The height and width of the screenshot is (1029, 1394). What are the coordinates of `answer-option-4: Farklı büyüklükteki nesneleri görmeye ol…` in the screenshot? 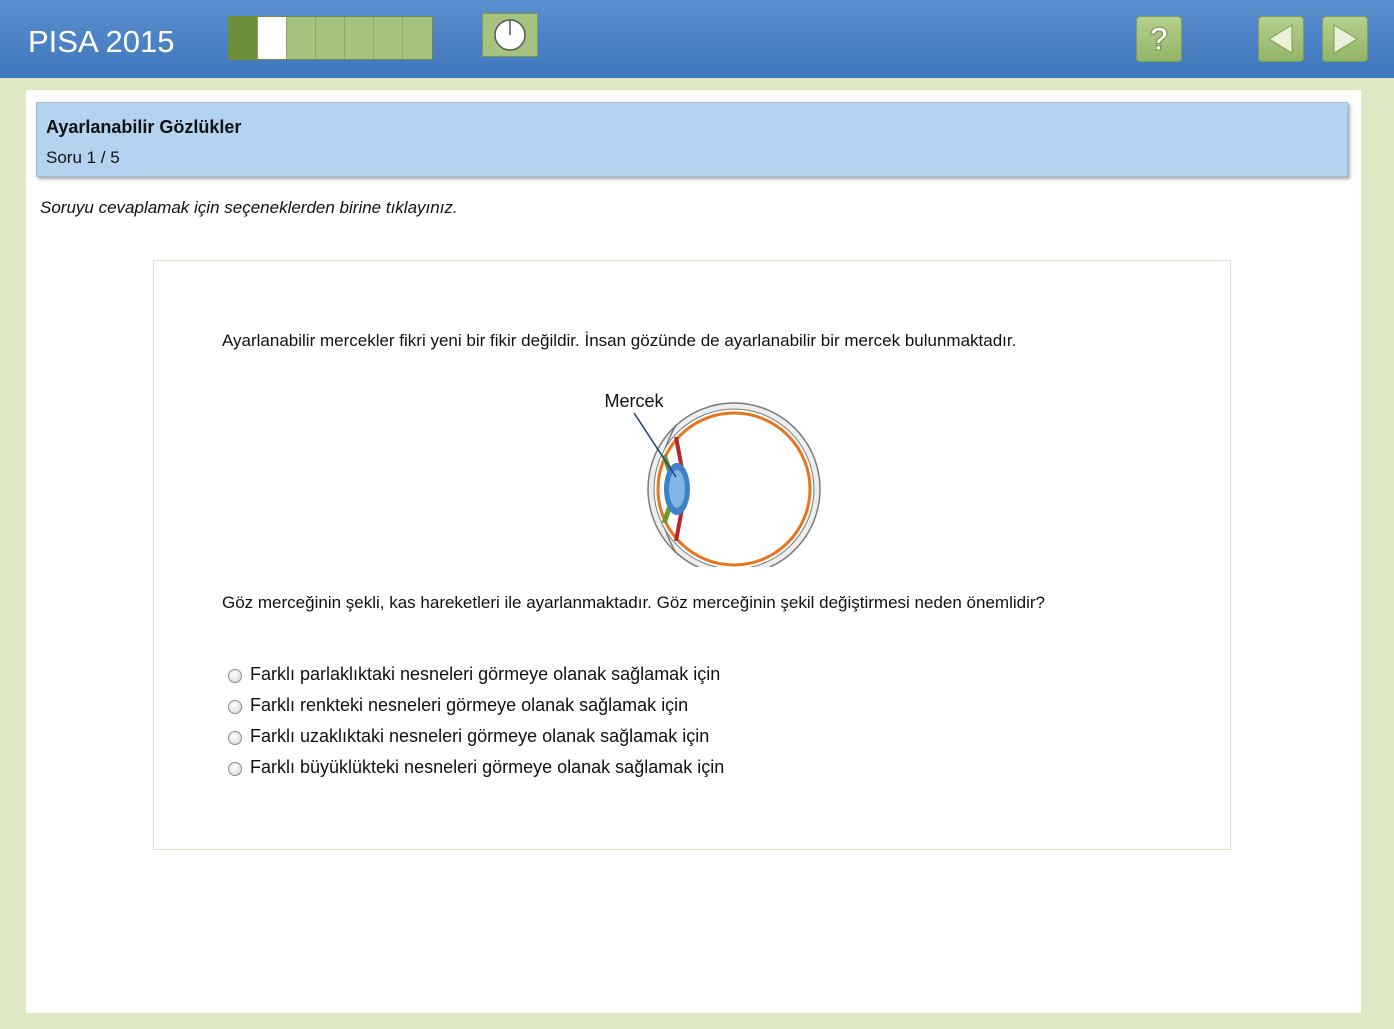 It's located at (476, 767).